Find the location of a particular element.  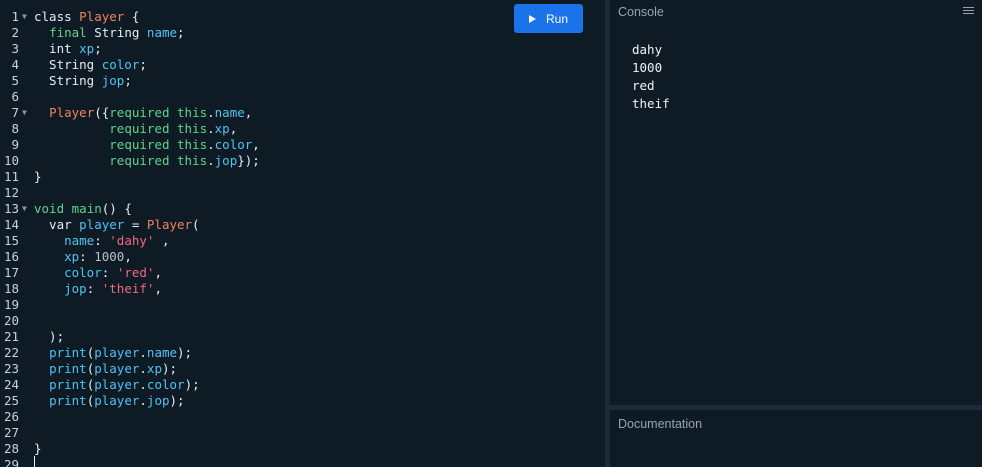

line-number: 5 is located at coordinates (15, 80).